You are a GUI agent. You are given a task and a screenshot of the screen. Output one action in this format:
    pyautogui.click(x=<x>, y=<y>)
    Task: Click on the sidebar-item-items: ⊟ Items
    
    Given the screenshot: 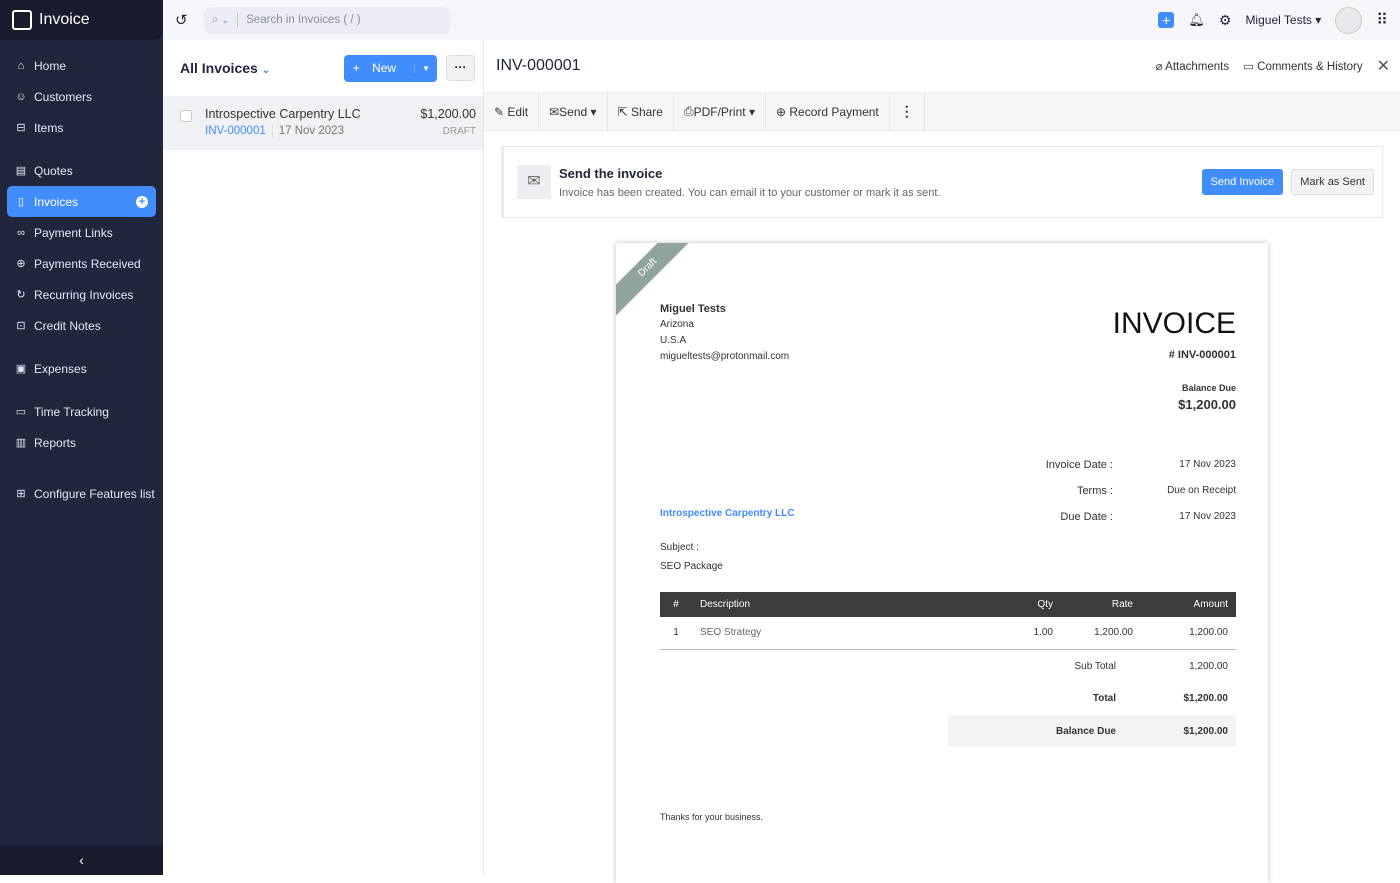 What is the action you would take?
    pyautogui.click(x=81, y=127)
    